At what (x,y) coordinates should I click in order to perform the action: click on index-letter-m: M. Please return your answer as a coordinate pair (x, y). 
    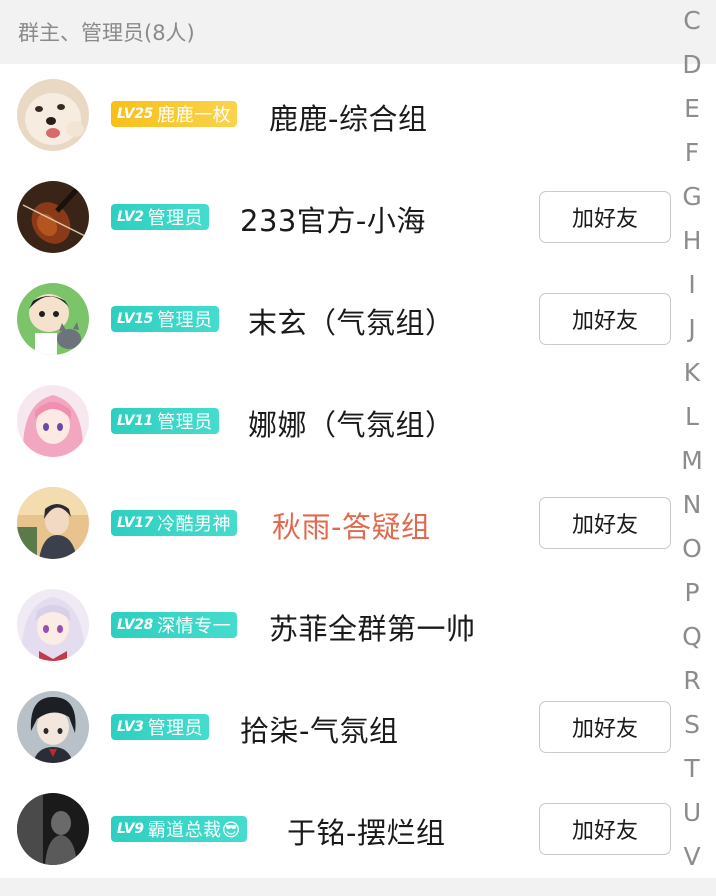
    Looking at the image, I should click on (692, 461).